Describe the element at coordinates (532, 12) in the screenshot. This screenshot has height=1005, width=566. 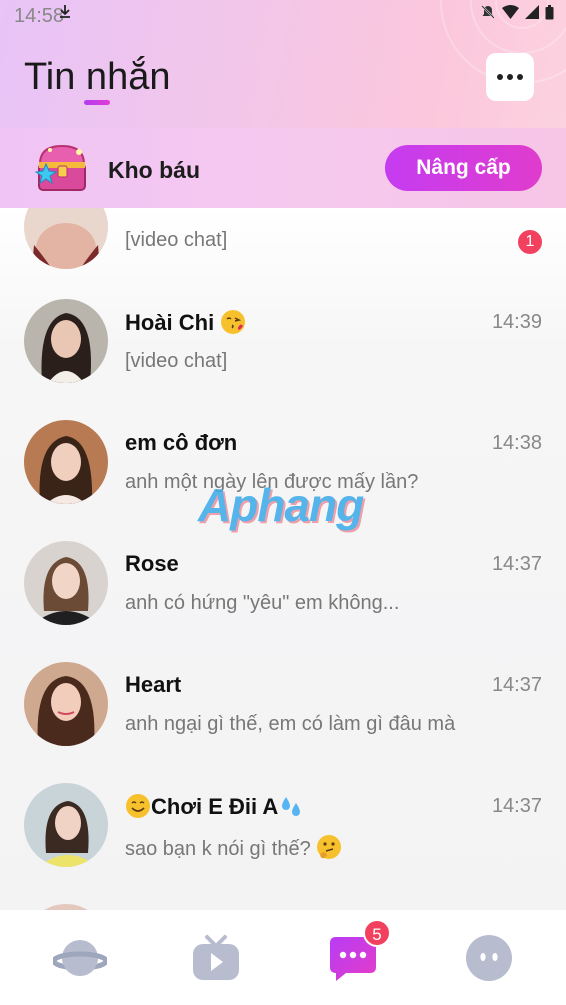
I see `signal-icon` at that location.